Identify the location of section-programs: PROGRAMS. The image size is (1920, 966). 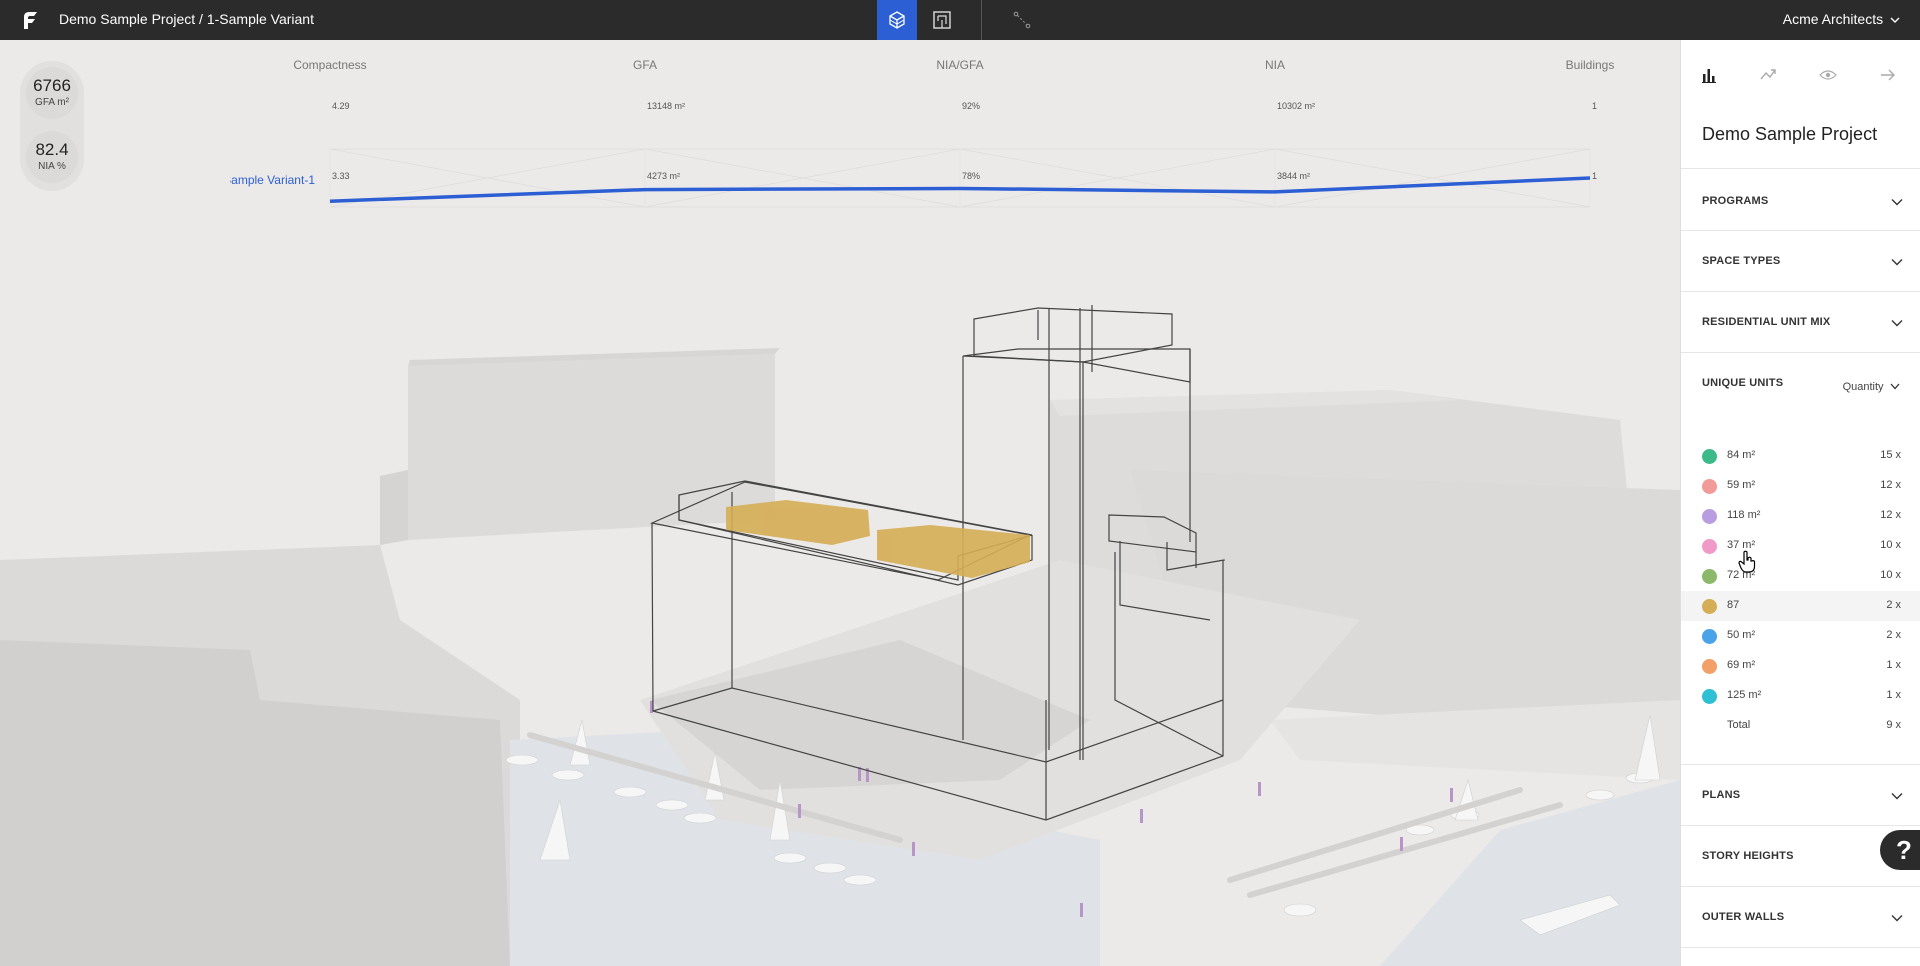
(1800, 199).